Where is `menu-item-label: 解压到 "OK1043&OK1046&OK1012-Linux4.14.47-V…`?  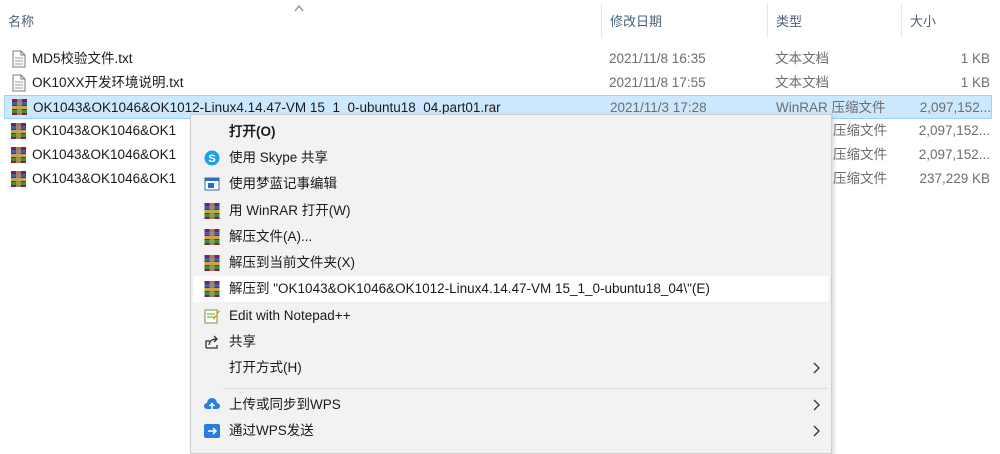
menu-item-label: 解压到 "OK1043&OK1046&OK1012-Linux4.14.47-V… is located at coordinates (469, 288).